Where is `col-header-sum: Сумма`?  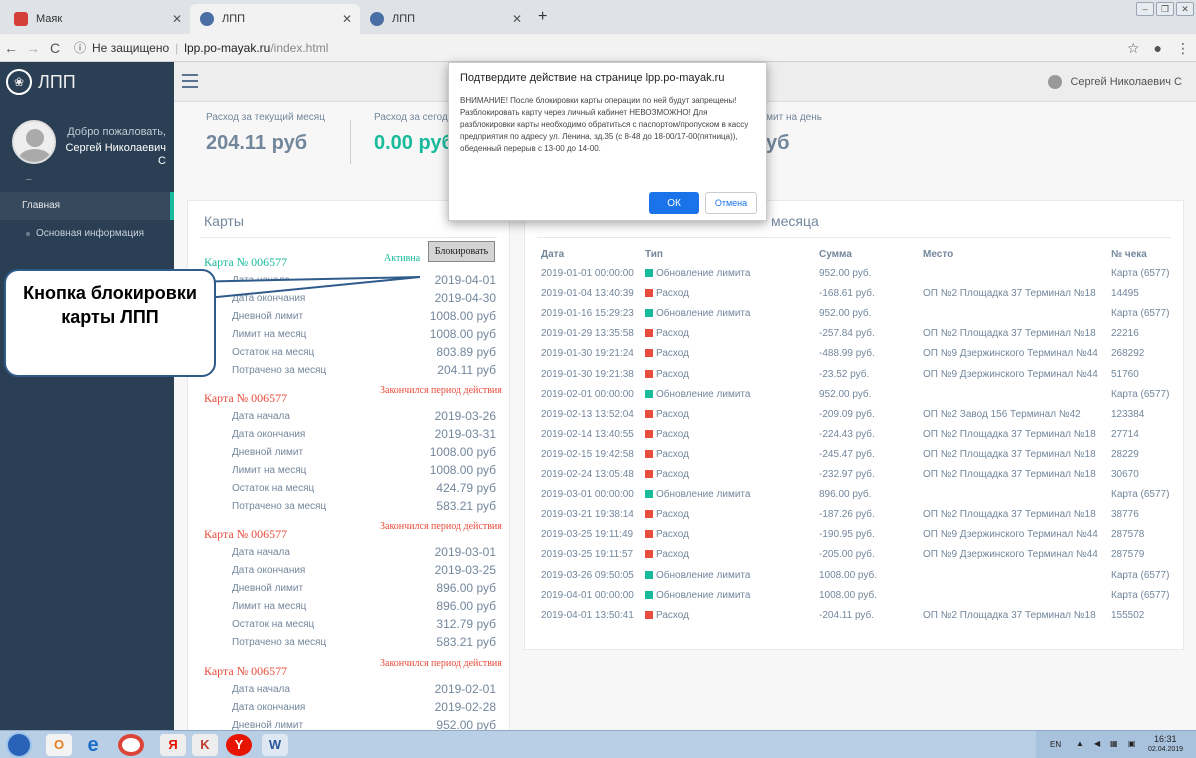 col-header-sum: Сумма is located at coordinates (835, 254).